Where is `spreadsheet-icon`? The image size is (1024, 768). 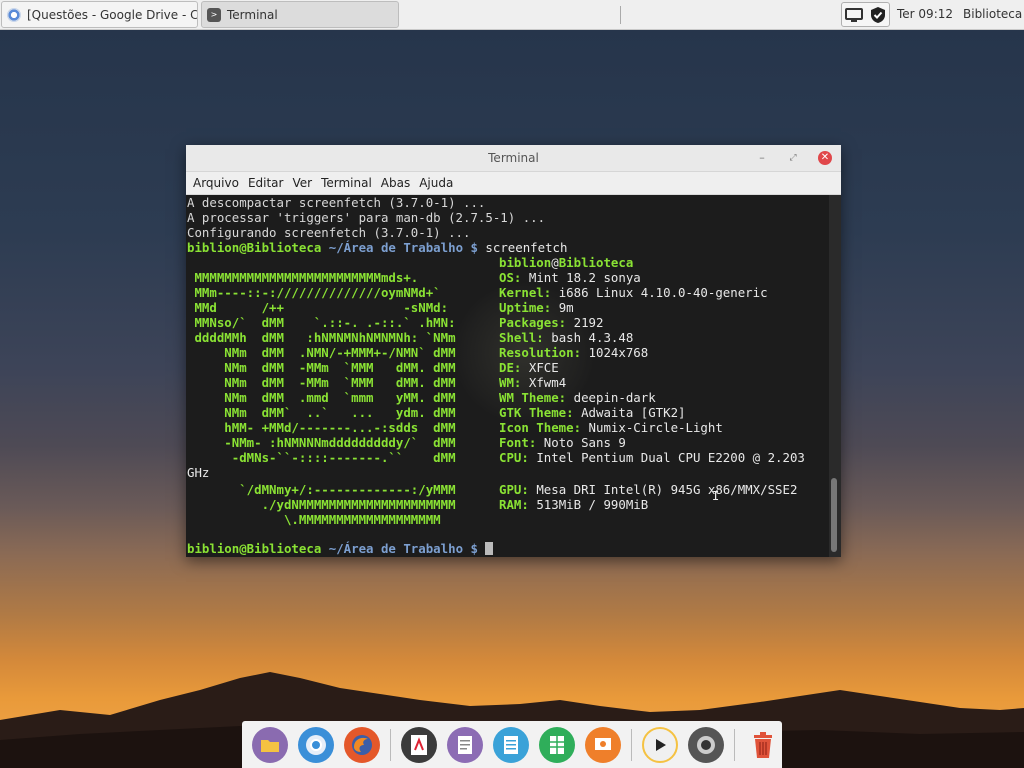
spreadsheet-icon is located at coordinates (557, 744).